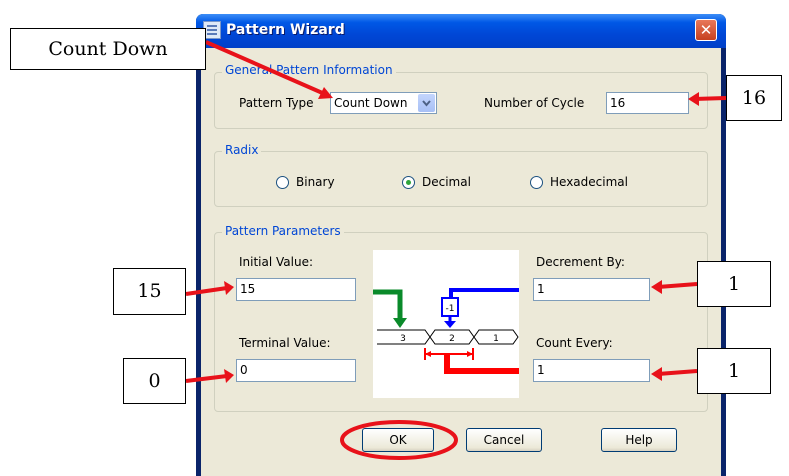  What do you see at coordinates (149, 291) in the screenshot?
I see `callout-initial-value: 15` at bounding box center [149, 291].